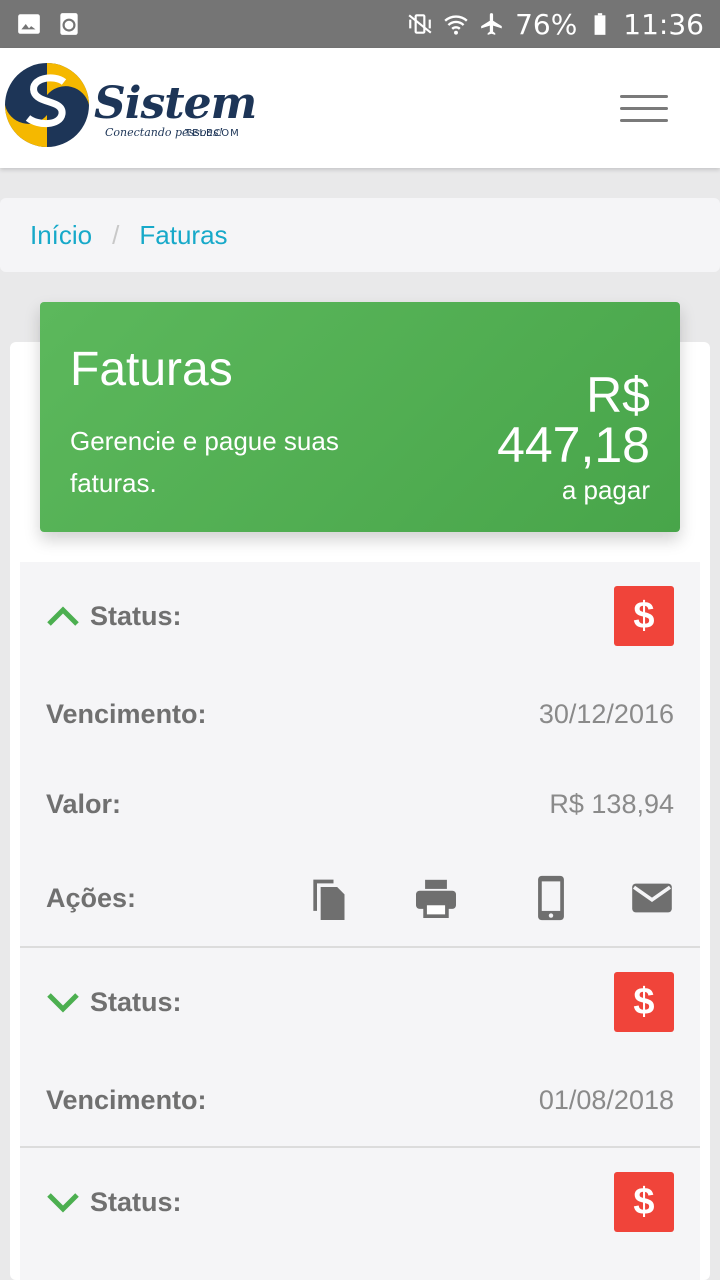 The width and height of the screenshot is (720, 1280). Describe the element at coordinates (605, 490) in the screenshot. I see `amount-label: a pagar` at that location.